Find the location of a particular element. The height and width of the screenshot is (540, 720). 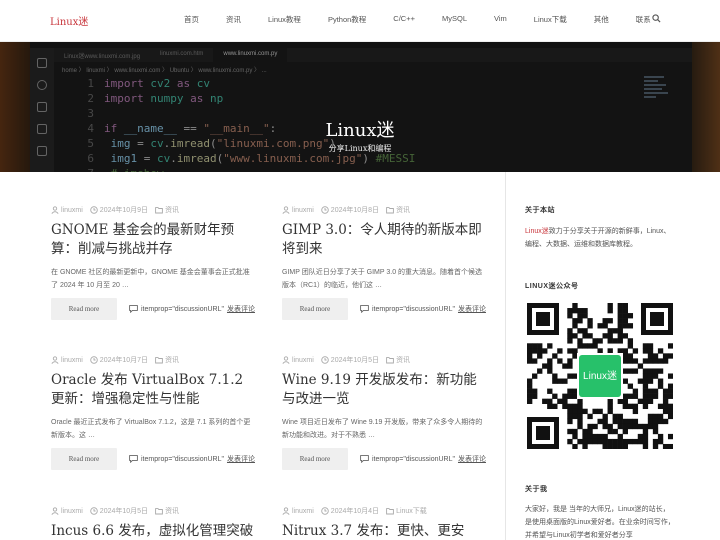

post-title: GIMP 3.0：令人期待的新版本即将到来 is located at coordinates (384, 240).